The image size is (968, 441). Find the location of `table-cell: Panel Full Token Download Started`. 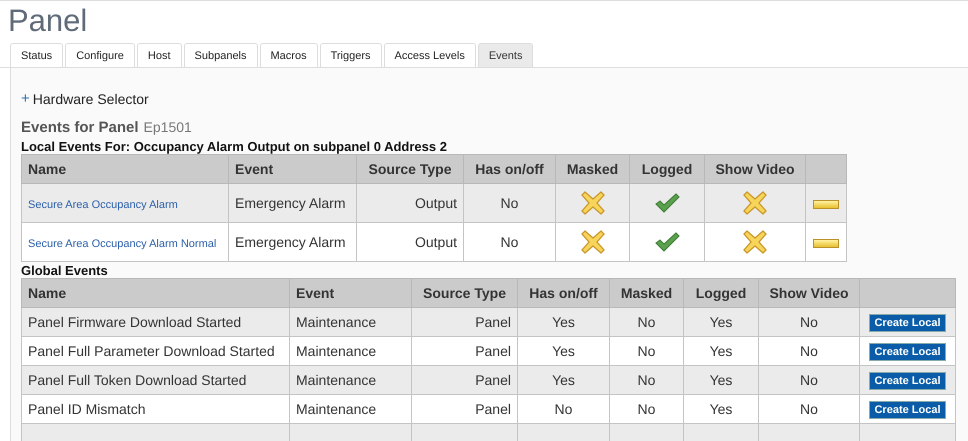

table-cell: Panel Full Token Download Started is located at coordinates (156, 380).